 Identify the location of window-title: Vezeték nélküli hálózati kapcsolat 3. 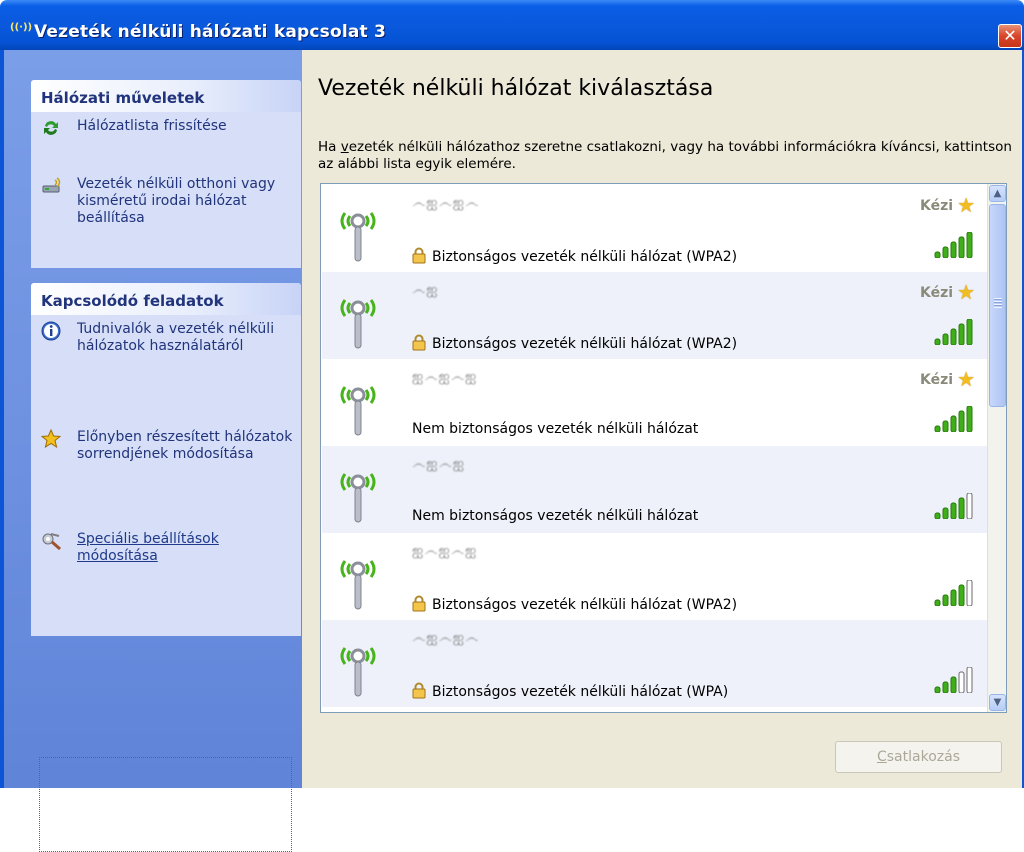
(210, 32).